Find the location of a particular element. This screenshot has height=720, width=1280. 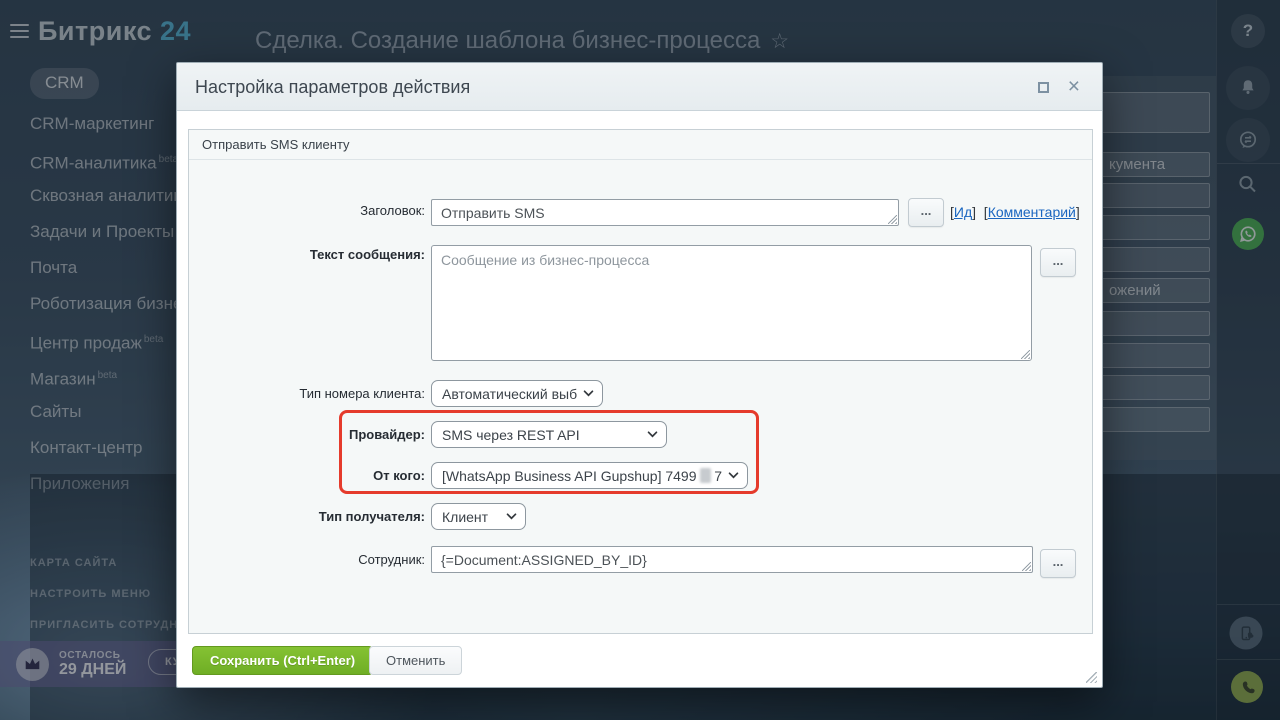

from-label: От кого: is located at coordinates (399, 475).